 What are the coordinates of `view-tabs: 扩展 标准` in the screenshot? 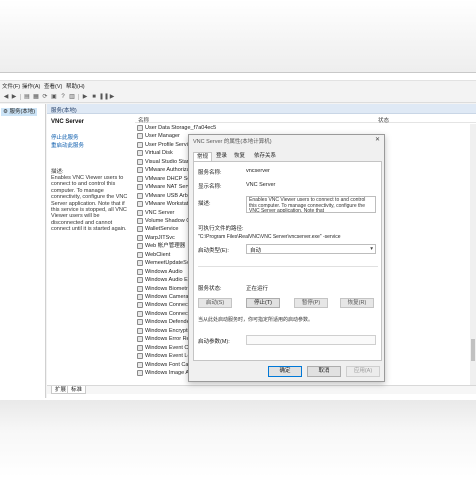 It's located at (261, 389).